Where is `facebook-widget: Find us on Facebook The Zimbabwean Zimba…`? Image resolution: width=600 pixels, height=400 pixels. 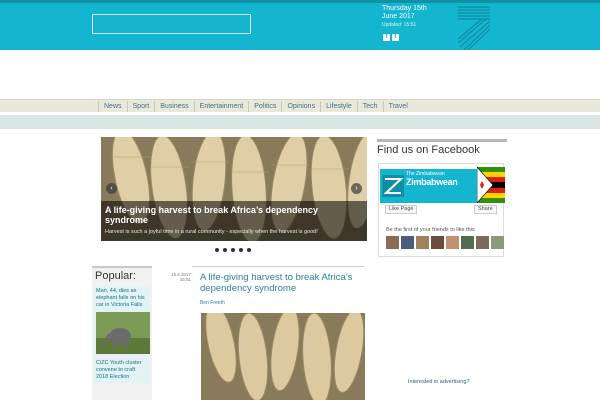
facebook-widget: Find us on Facebook The Zimbabwean Zimba… is located at coordinates (442, 198).